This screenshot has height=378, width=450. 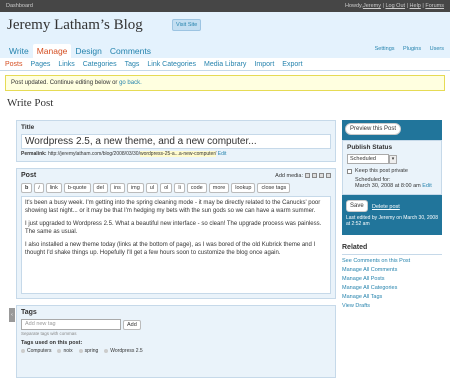 What do you see at coordinates (12, 315) in the screenshot?
I see `collapse-handle: ‹` at bounding box center [12, 315].